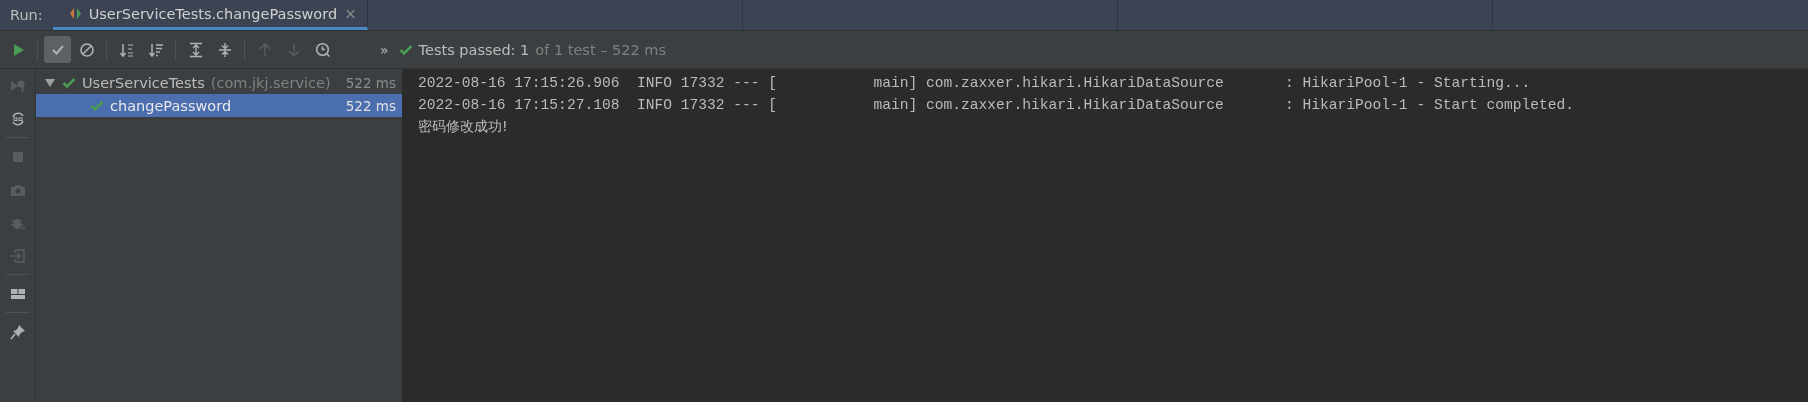  What do you see at coordinates (474, 49) in the screenshot?
I see `status-label: Tests passed: 1` at bounding box center [474, 49].